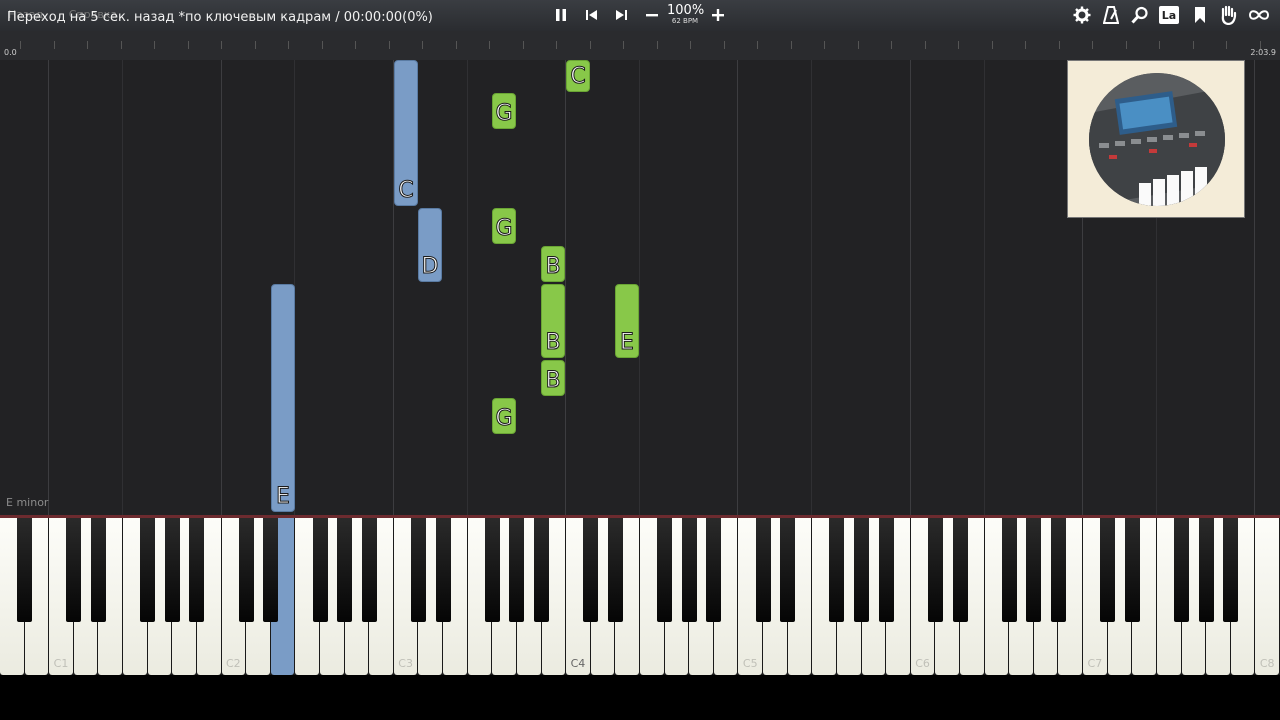  I want to click on video-thumbnail, so click(1156, 139).